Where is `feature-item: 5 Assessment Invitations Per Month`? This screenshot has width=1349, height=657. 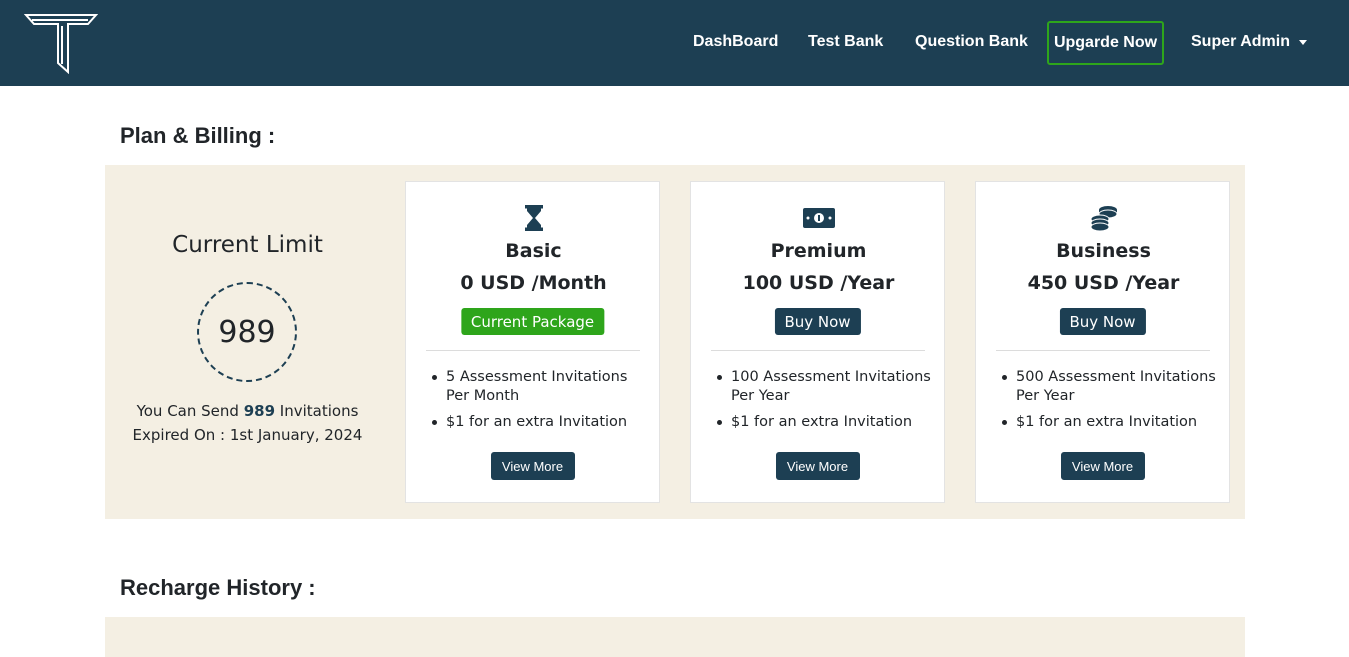 feature-item: 5 Assessment Invitations Per Month is located at coordinates (538, 387).